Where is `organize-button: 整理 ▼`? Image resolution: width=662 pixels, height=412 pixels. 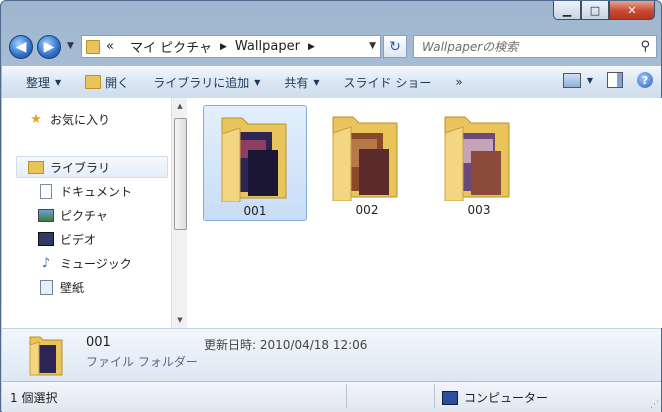 organize-button: 整理 ▼ is located at coordinates (37, 82).